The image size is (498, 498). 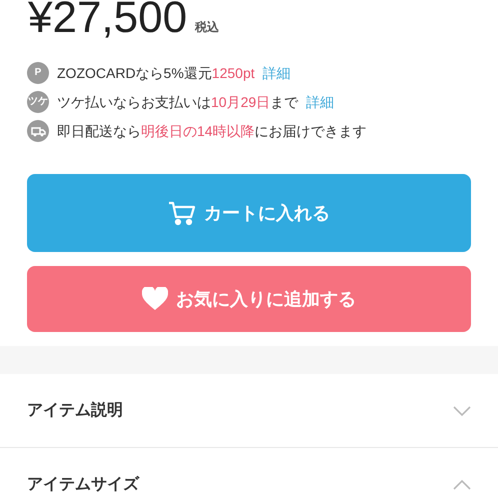 I want to click on info-text: 即日配送なら, so click(x=99, y=131).